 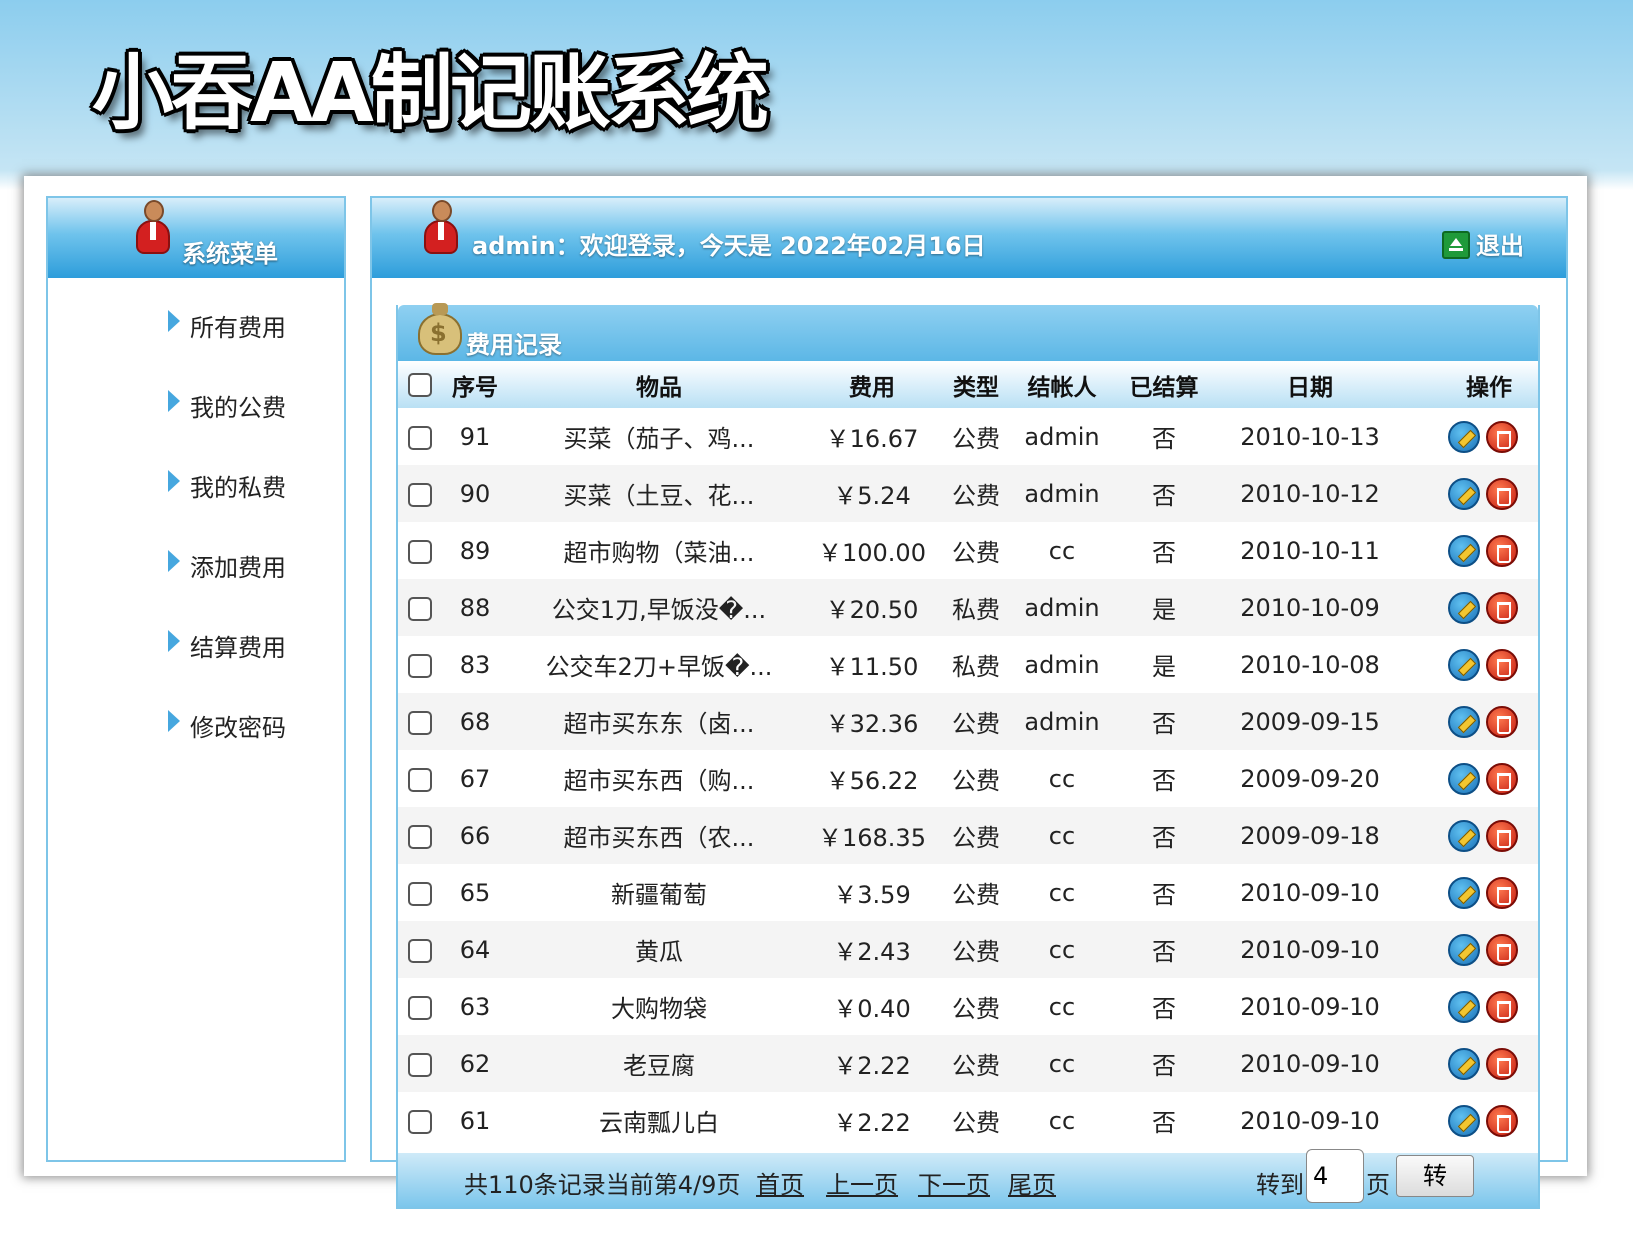 What do you see at coordinates (976, 667) in the screenshot?
I see `cell-type: 私费` at bounding box center [976, 667].